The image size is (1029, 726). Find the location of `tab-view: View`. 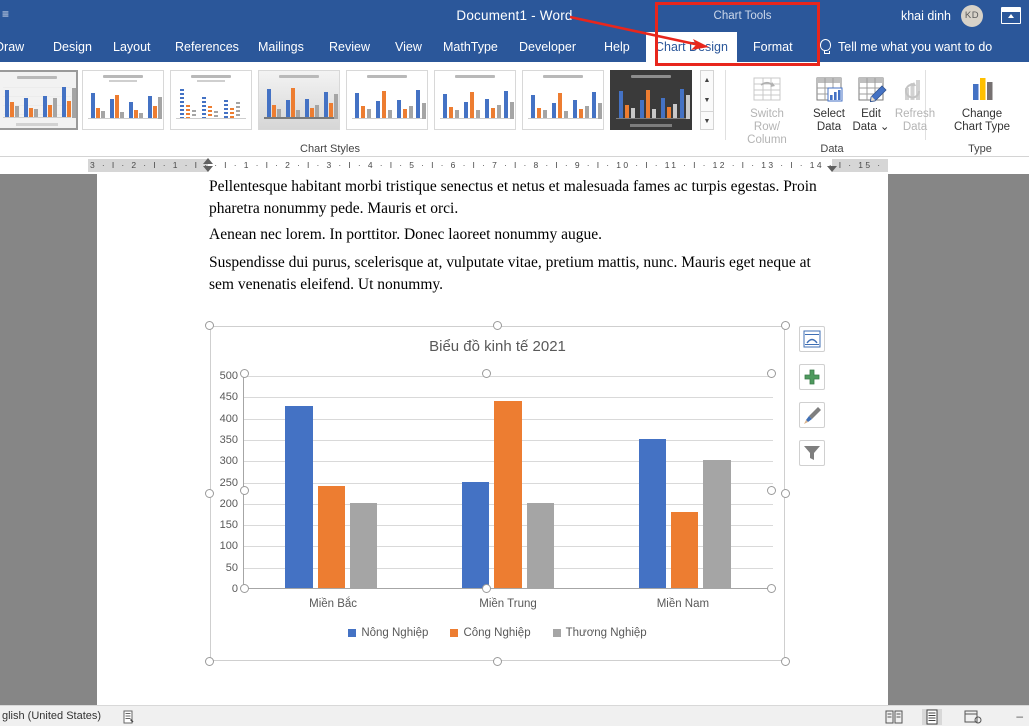

tab-view: View is located at coordinates (408, 47).